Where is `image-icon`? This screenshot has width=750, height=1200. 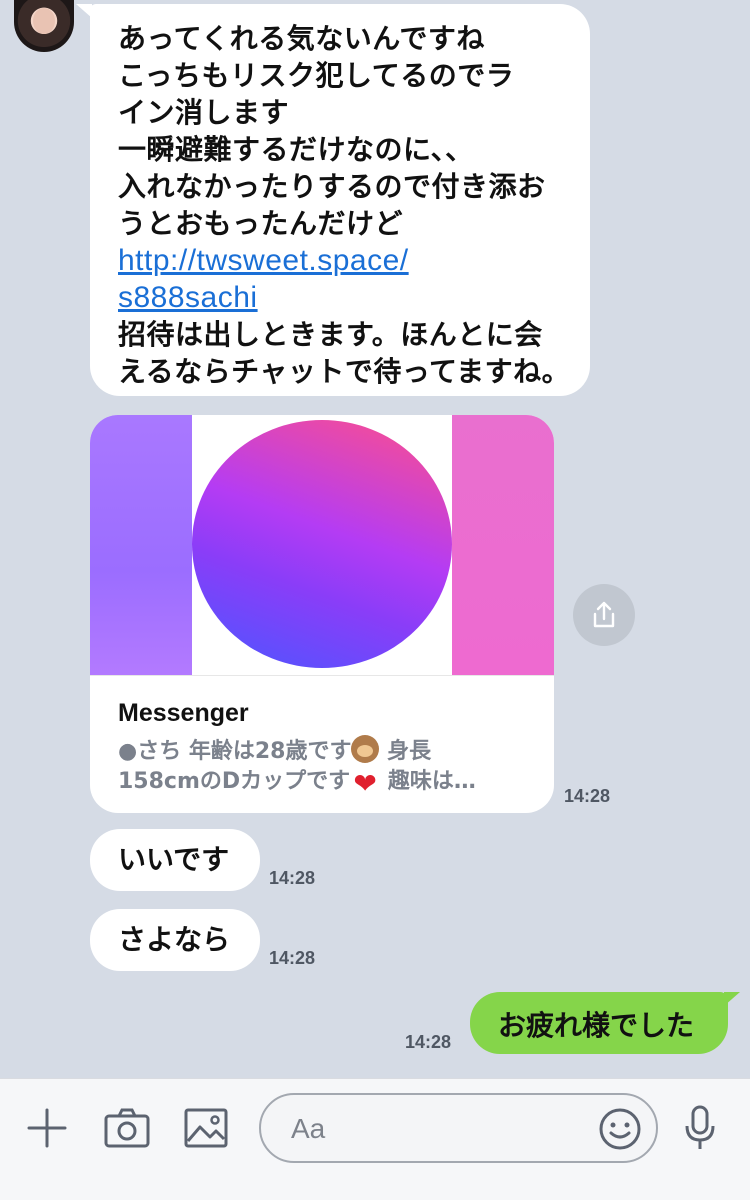
image-icon is located at coordinates (206, 1128).